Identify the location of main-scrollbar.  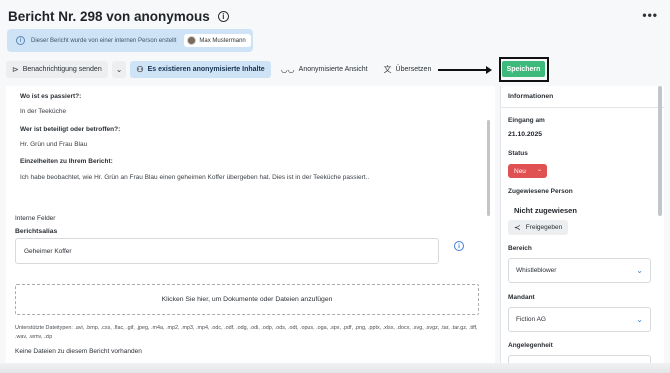
(488, 168).